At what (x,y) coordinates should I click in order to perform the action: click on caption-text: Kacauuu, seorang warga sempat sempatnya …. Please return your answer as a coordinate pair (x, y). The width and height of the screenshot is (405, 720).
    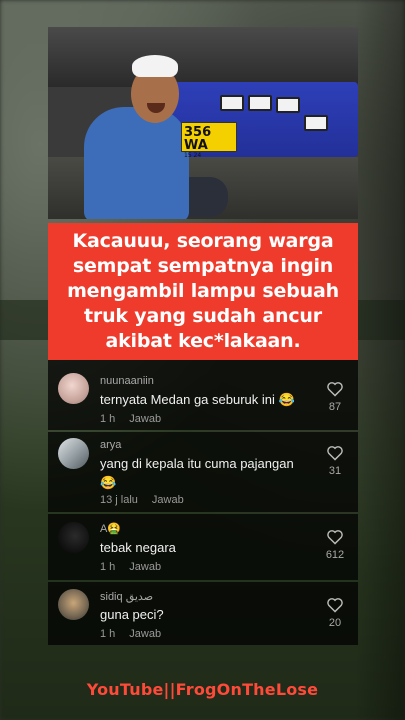
    Looking at the image, I should click on (203, 291).